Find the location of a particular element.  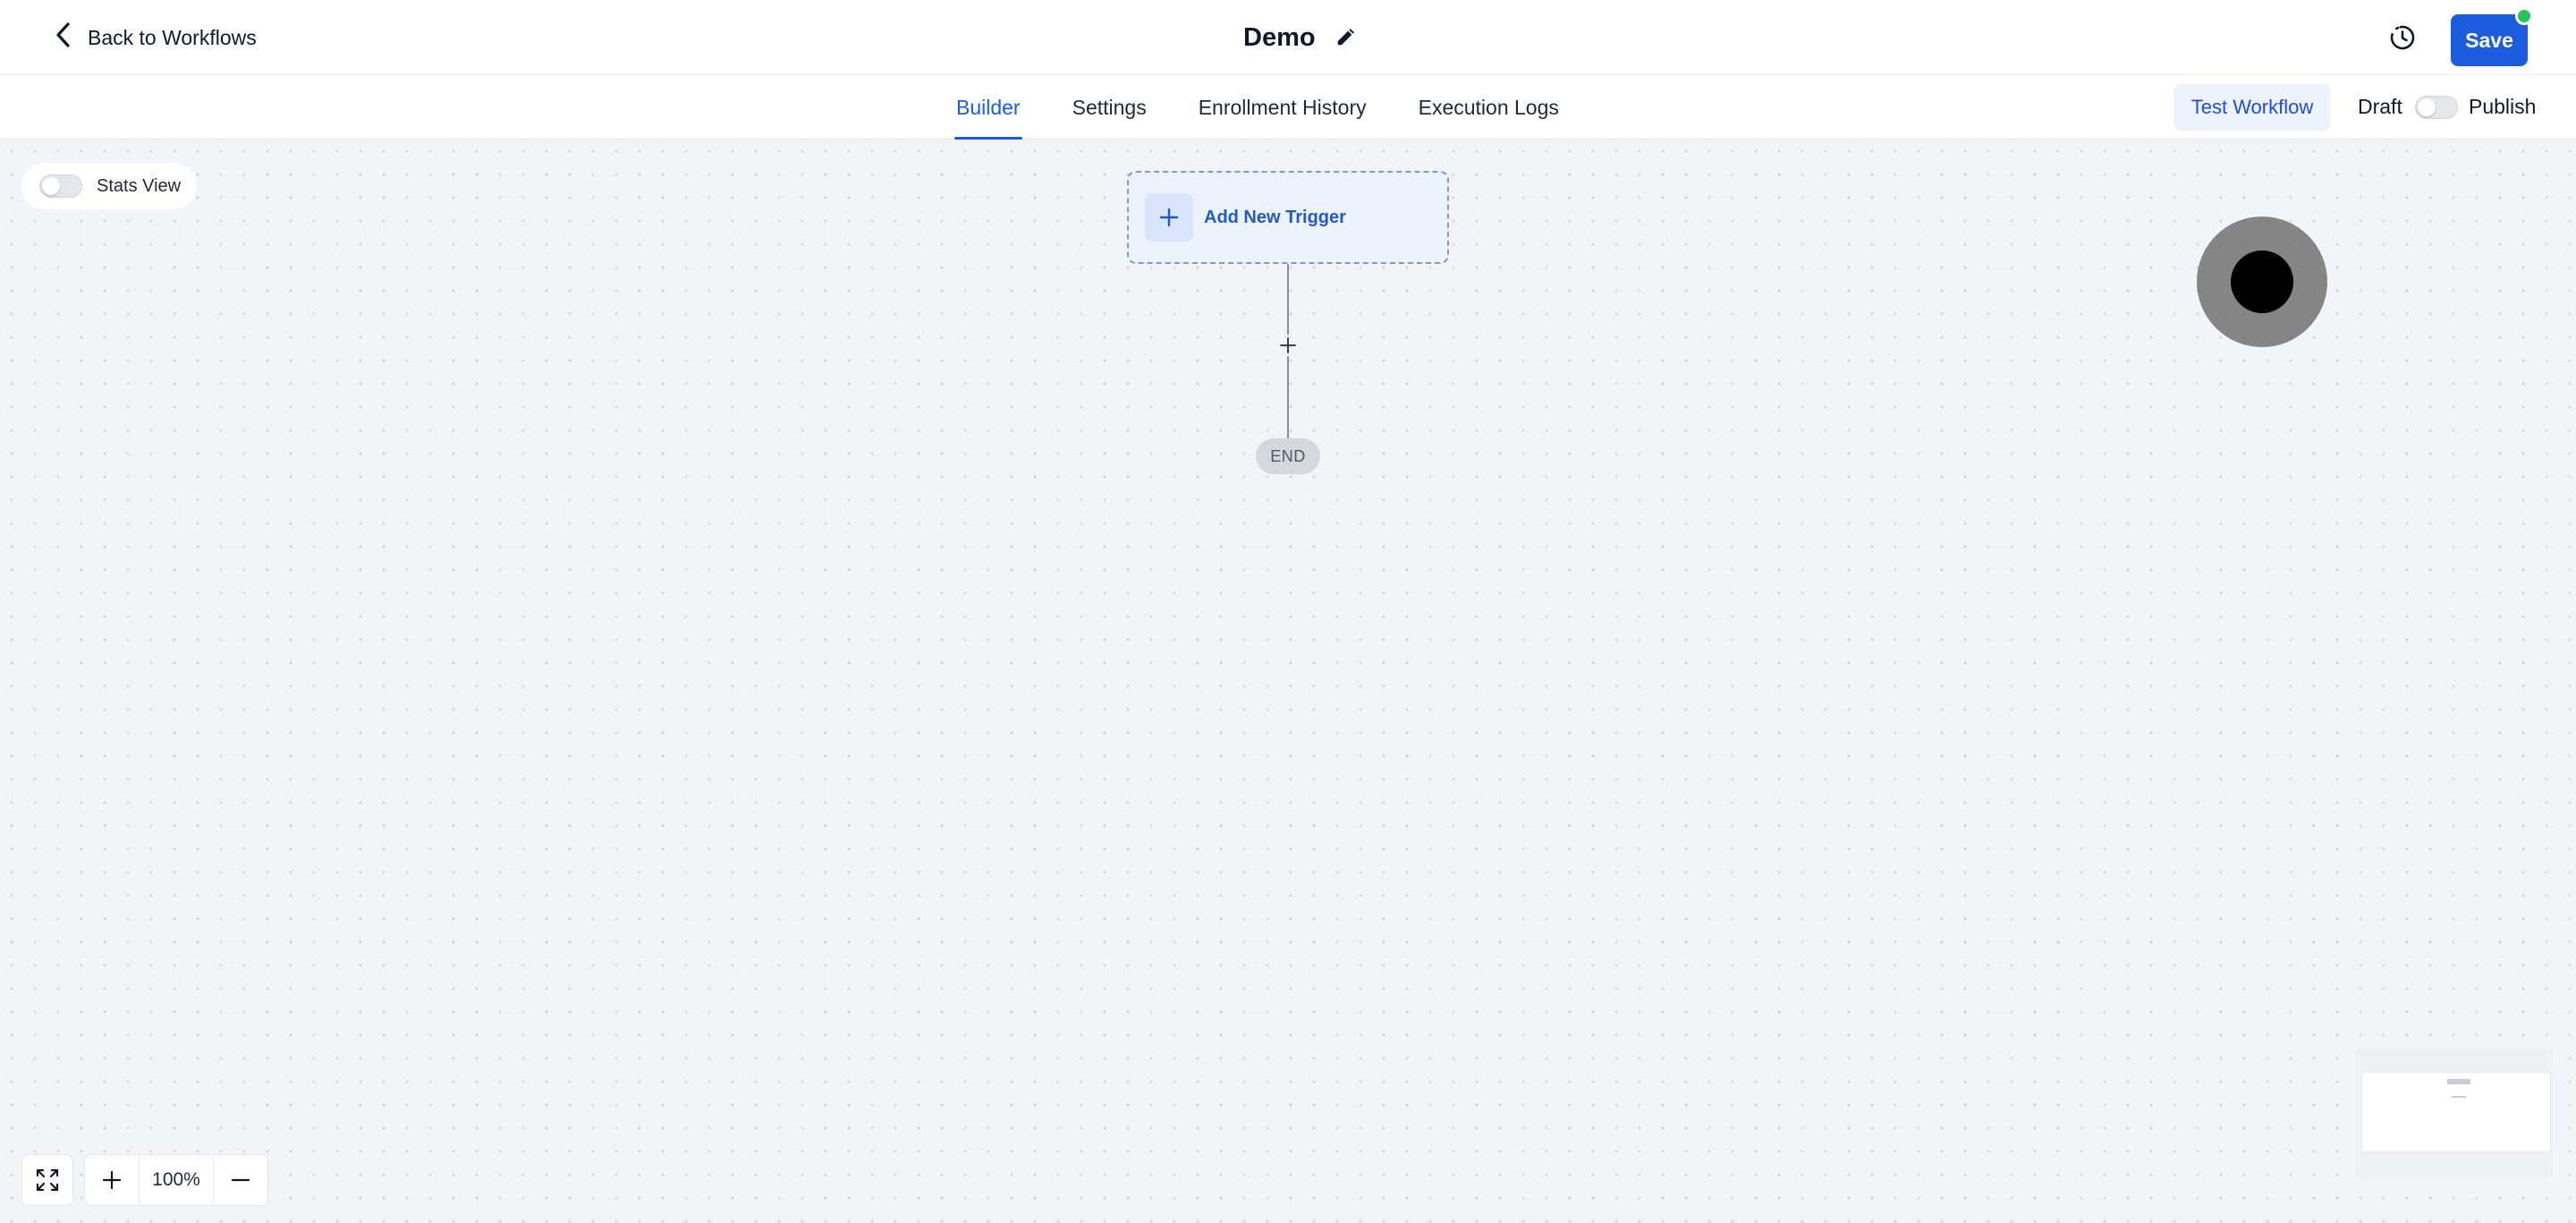

stats-view-control: Stats View is located at coordinates (109, 186).